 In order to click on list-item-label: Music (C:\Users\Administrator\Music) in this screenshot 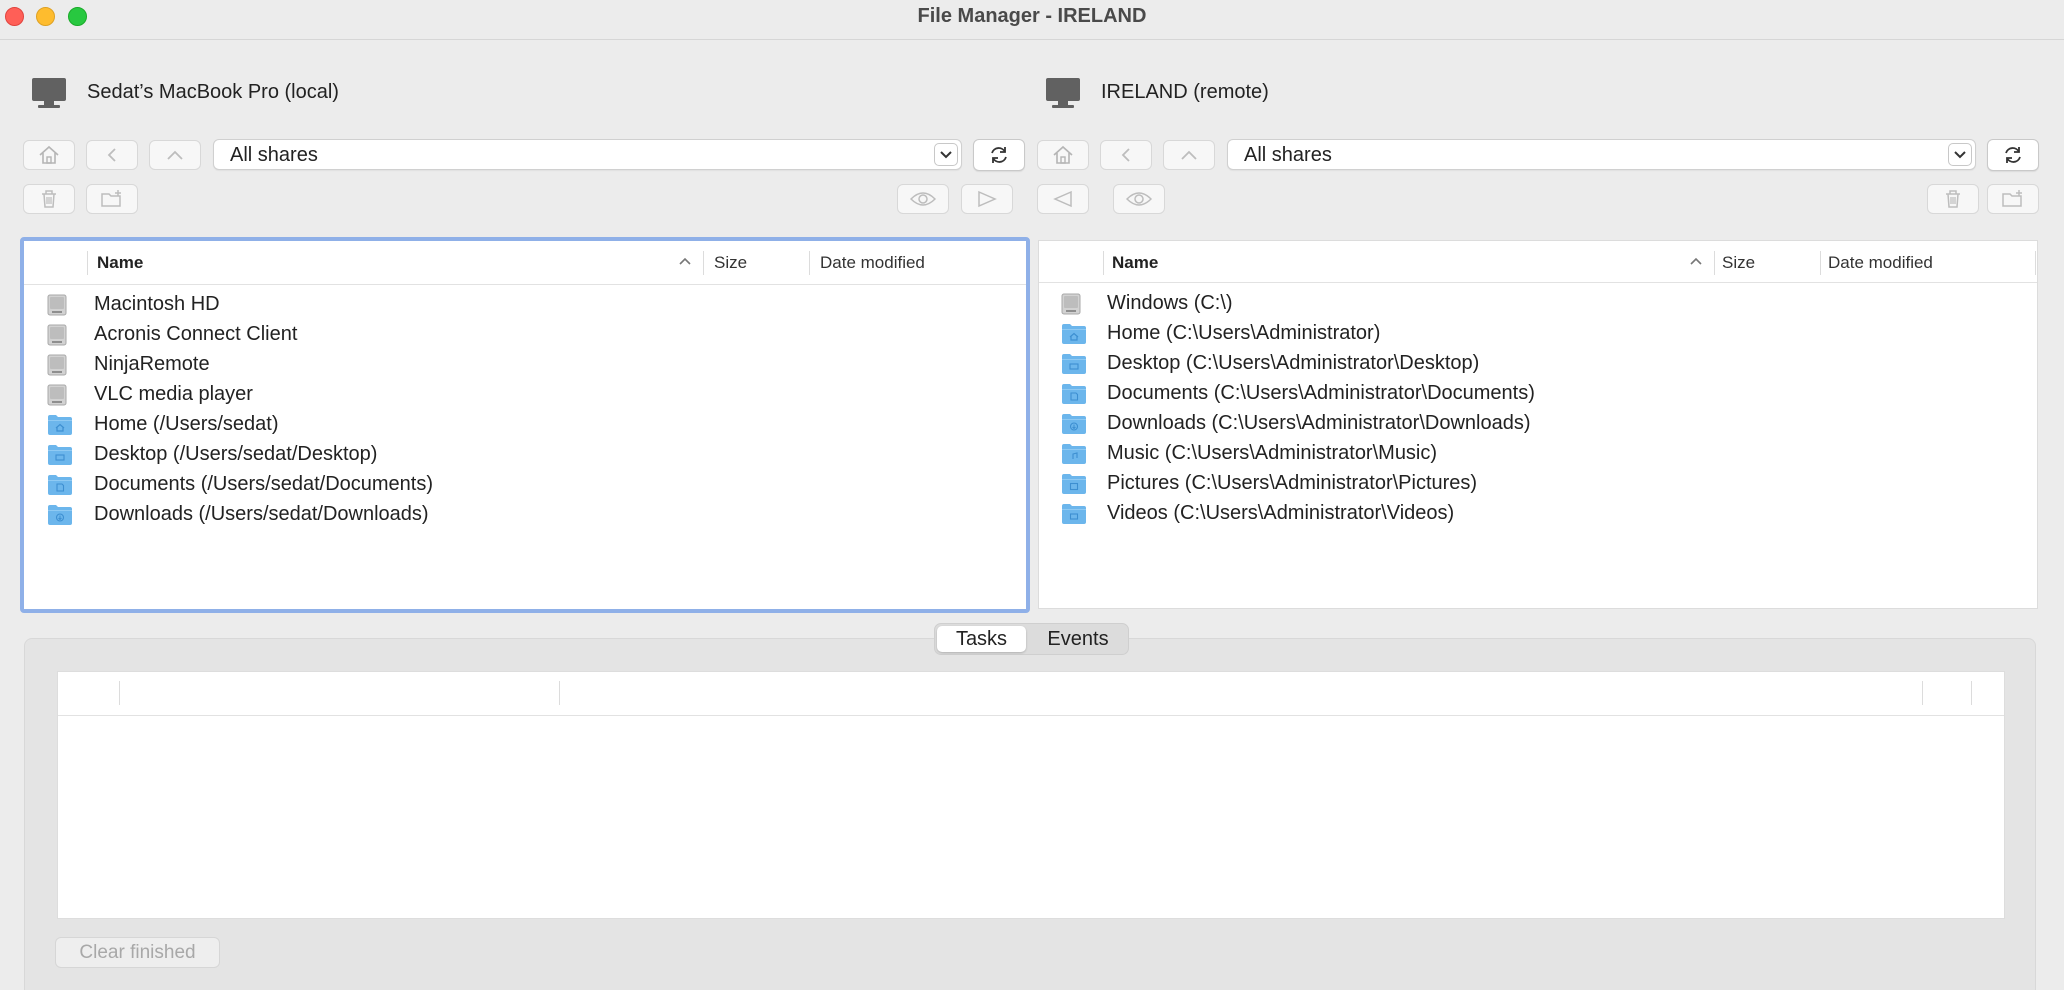, I will do `click(1272, 453)`.